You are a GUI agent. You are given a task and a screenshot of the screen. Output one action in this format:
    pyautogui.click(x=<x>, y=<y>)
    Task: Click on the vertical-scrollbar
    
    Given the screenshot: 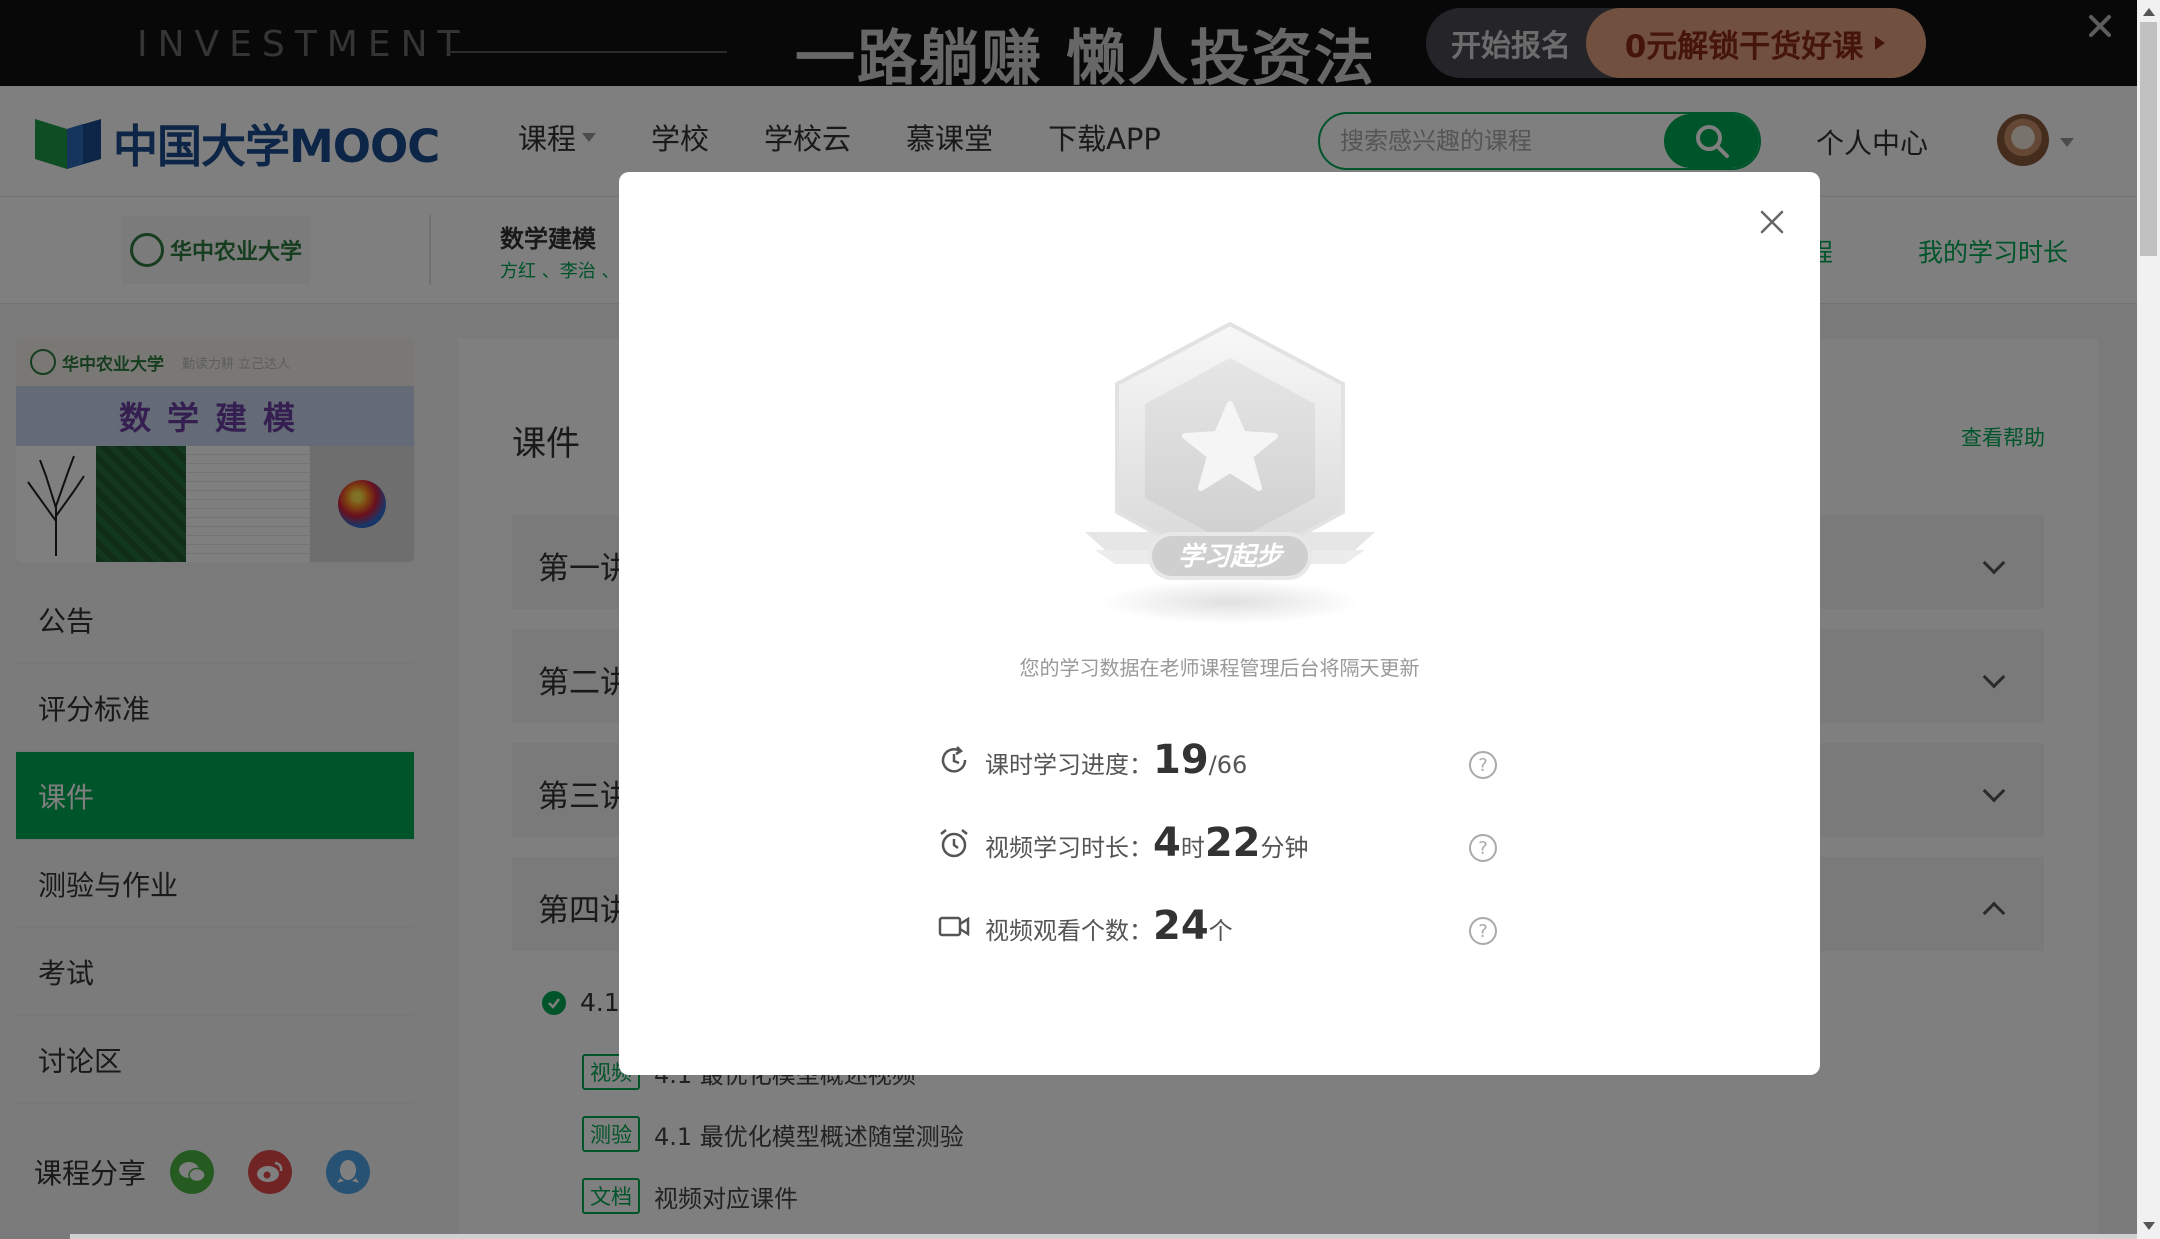 What is the action you would take?
    pyautogui.click(x=2148, y=619)
    